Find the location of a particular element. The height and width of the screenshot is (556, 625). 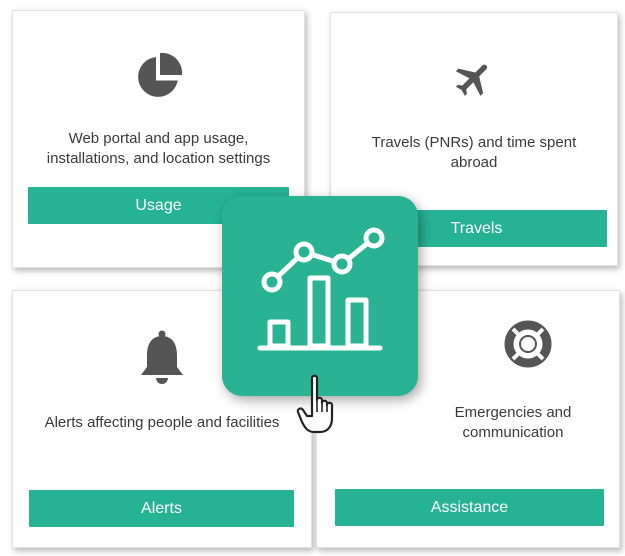

analytics-tile is located at coordinates (320, 296).